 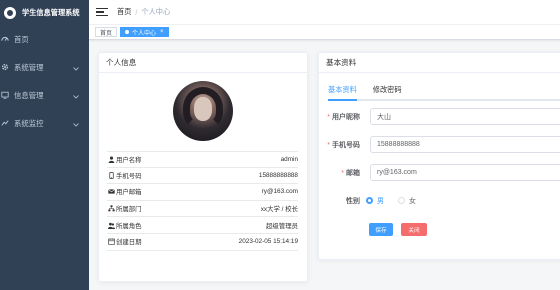 What do you see at coordinates (465, 116) in the screenshot?
I see `nickname-input: 大山` at bounding box center [465, 116].